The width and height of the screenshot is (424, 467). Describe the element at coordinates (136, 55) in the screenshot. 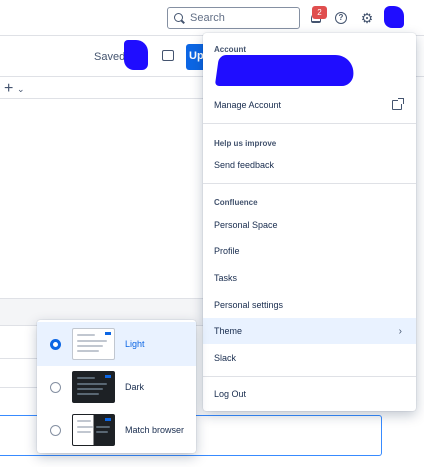

I see `redacted-avatar` at that location.